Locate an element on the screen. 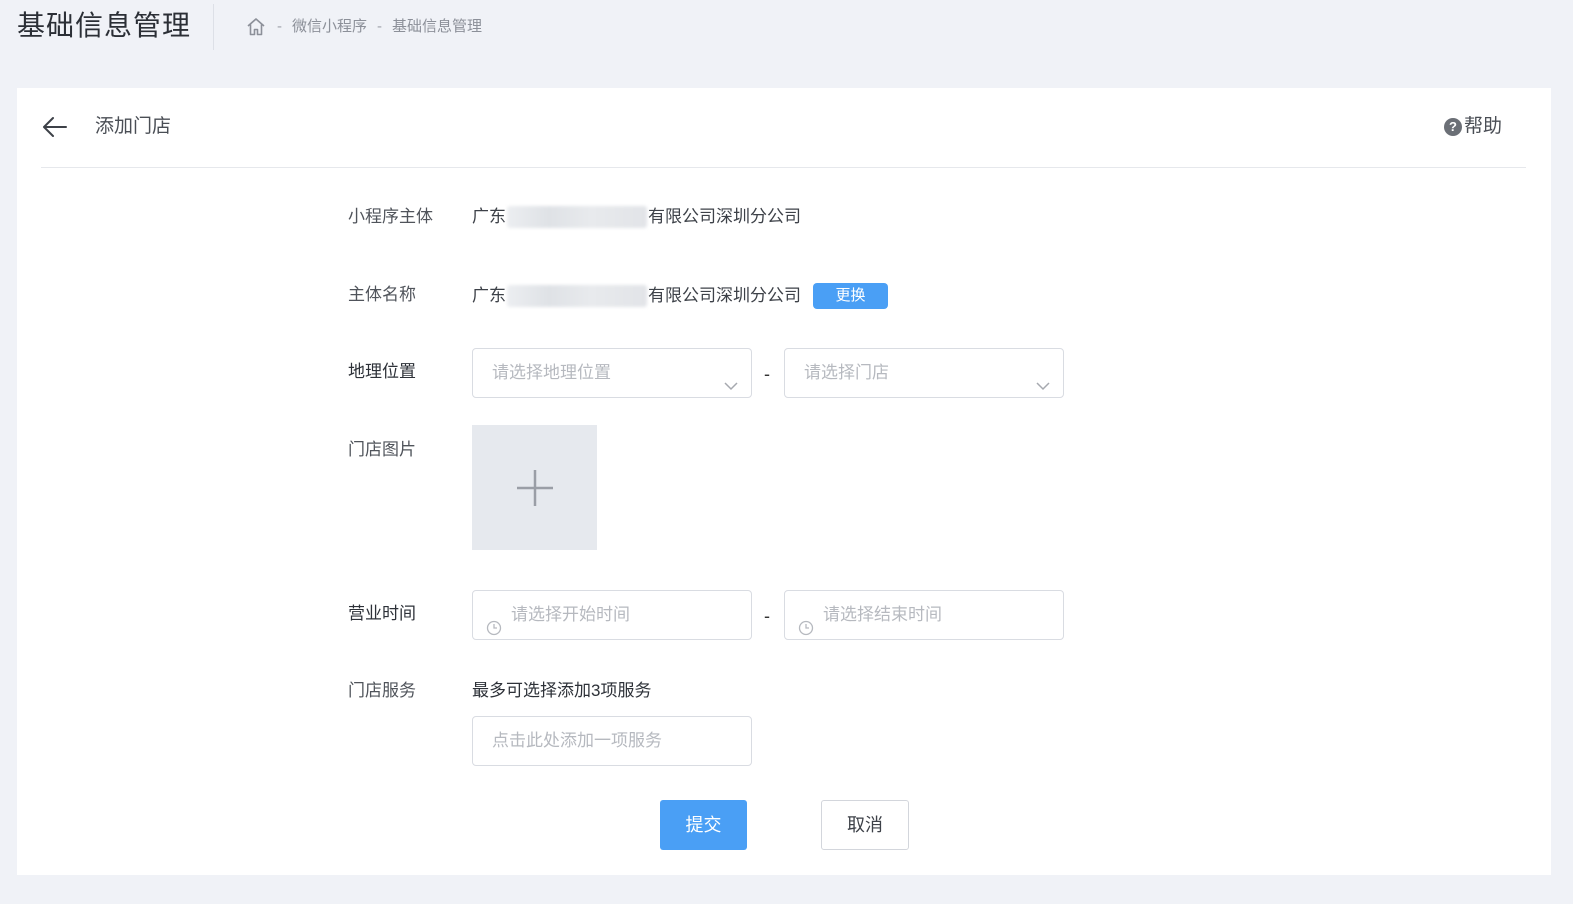 The height and width of the screenshot is (904, 1573). start-time-picker: 请选择开始时间 is located at coordinates (612, 615).